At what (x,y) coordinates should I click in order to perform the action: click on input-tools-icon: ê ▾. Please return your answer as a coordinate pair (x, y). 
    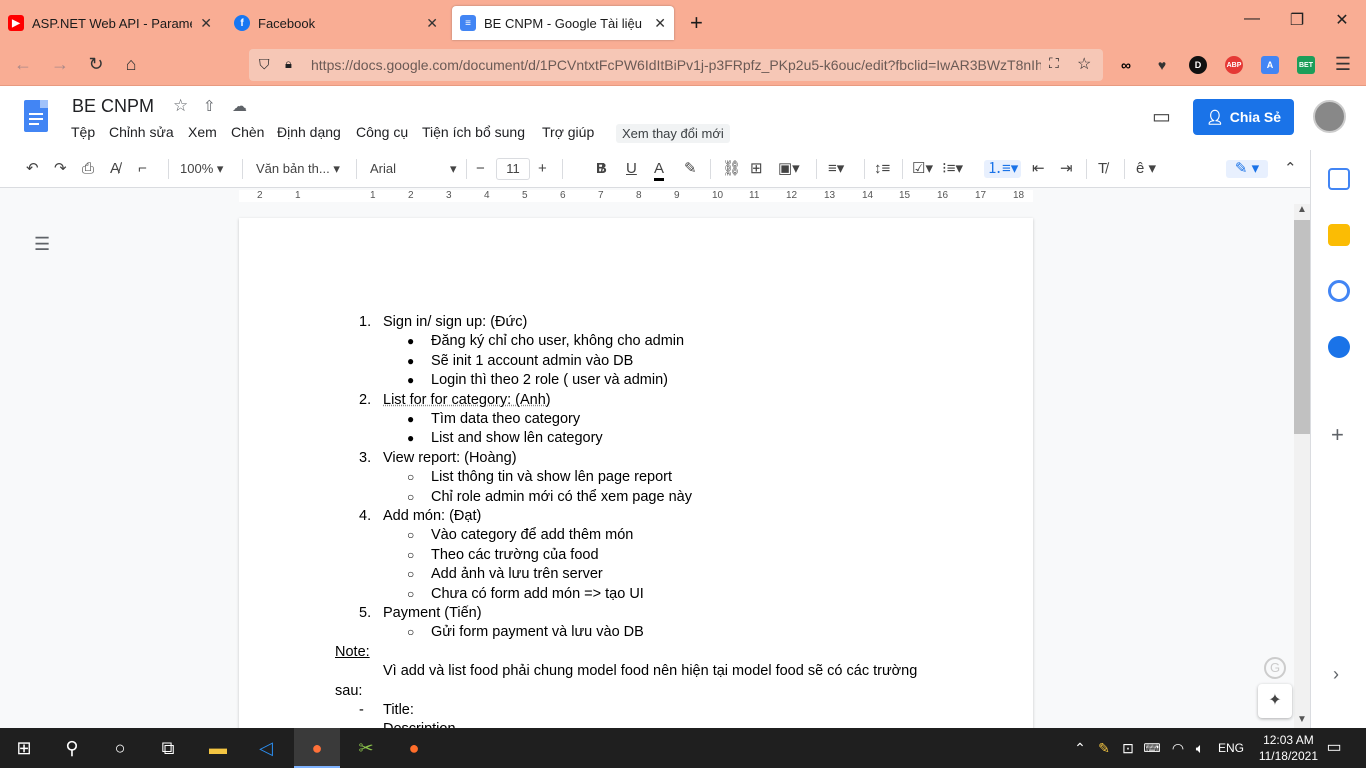
    Looking at the image, I should click on (1146, 169).